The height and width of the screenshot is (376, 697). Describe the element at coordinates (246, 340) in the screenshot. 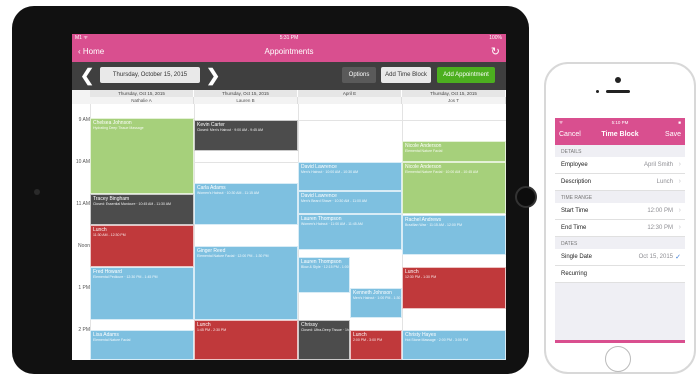

I see `appointment-block: Lunch 1:45 PM - 2:30 PM` at that location.